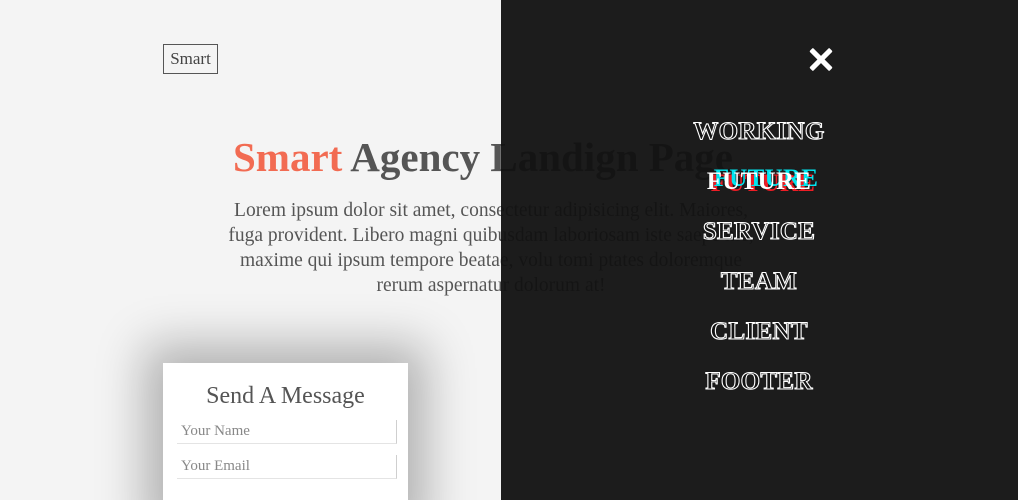  Describe the element at coordinates (759, 332) in the screenshot. I see `nav-link-client: CLIENT` at that location.